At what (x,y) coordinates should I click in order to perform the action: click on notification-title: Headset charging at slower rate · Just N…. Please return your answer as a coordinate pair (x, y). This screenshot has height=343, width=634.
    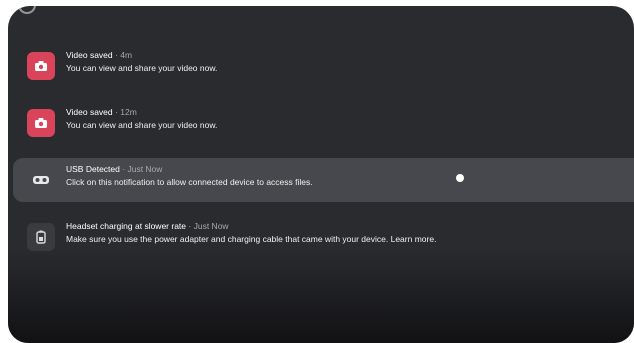
    Looking at the image, I should click on (147, 226).